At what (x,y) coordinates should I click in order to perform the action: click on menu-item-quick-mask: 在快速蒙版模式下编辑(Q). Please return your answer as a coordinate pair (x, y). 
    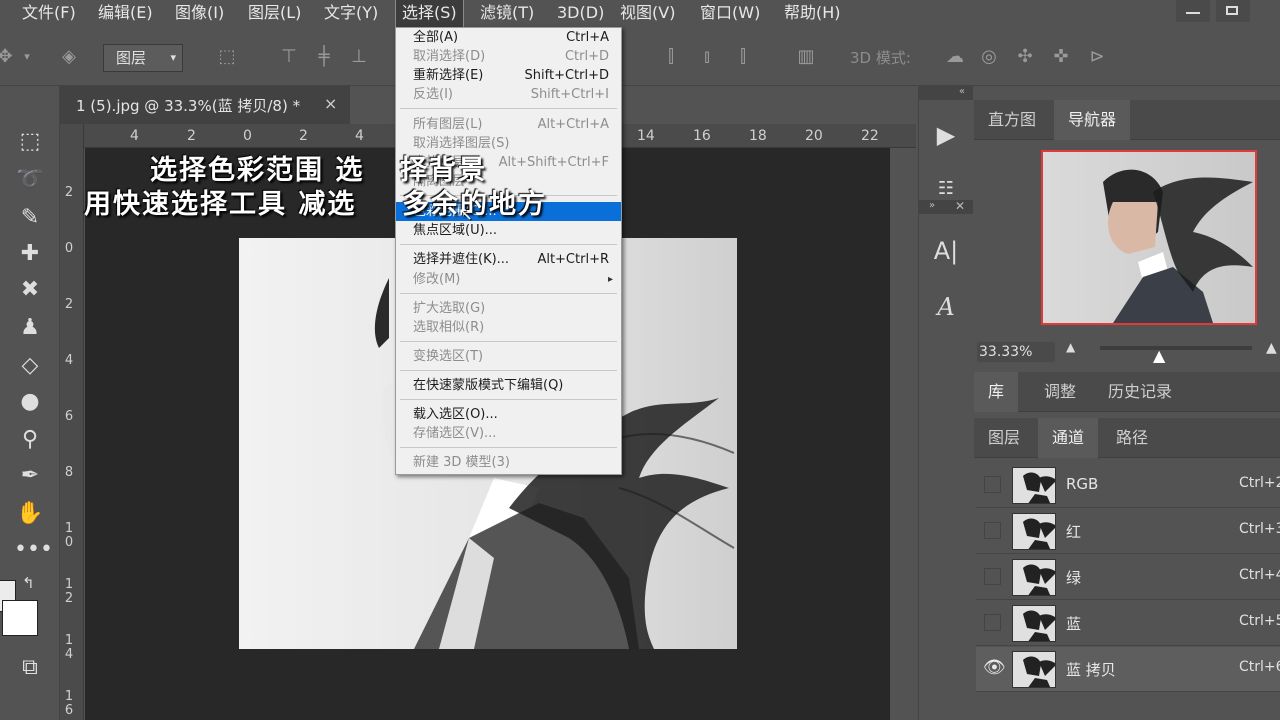
    Looking at the image, I should click on (508, 385).